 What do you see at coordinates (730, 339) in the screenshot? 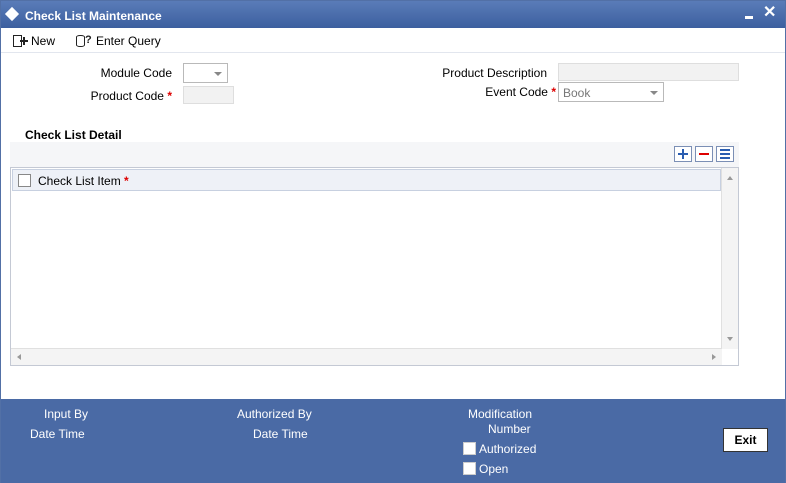
I see `scroll-down-icon` at bounding box center [730, 339].